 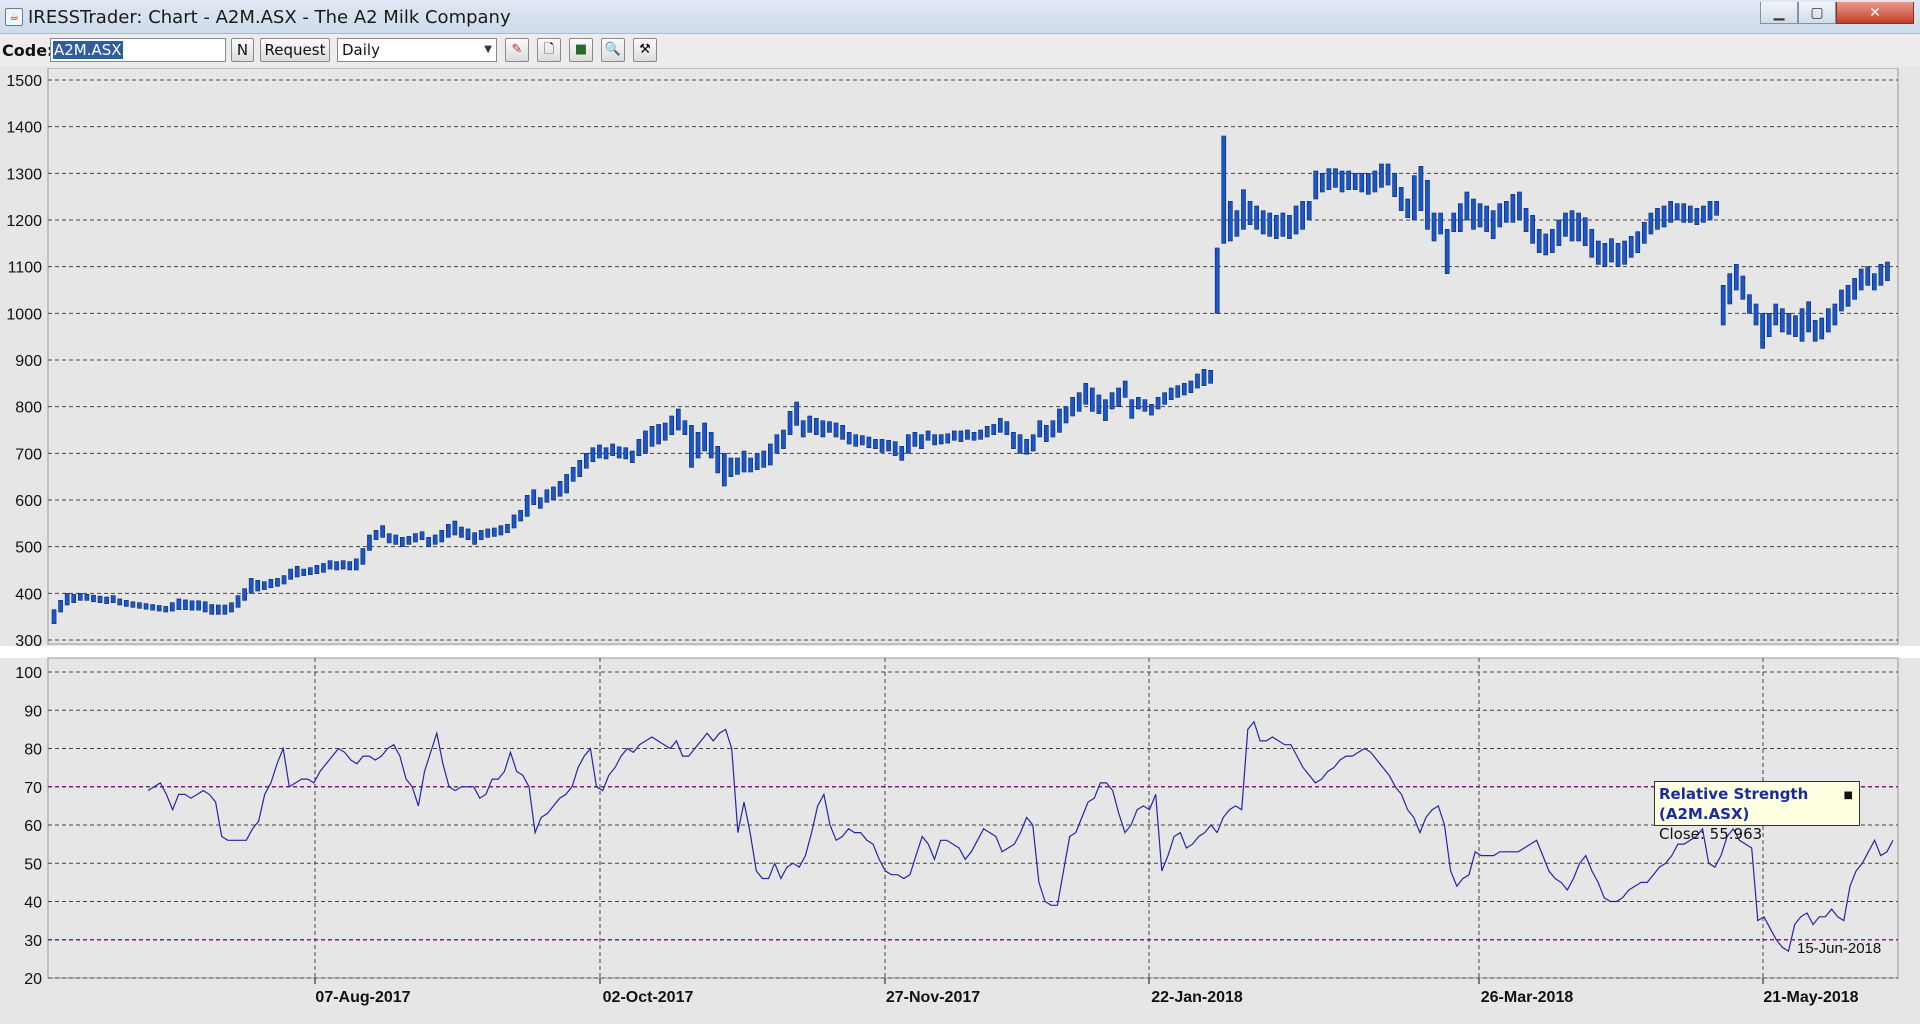 I want to click on date-tick-label: 07-Aug-2017, so click(x=362, y=997).